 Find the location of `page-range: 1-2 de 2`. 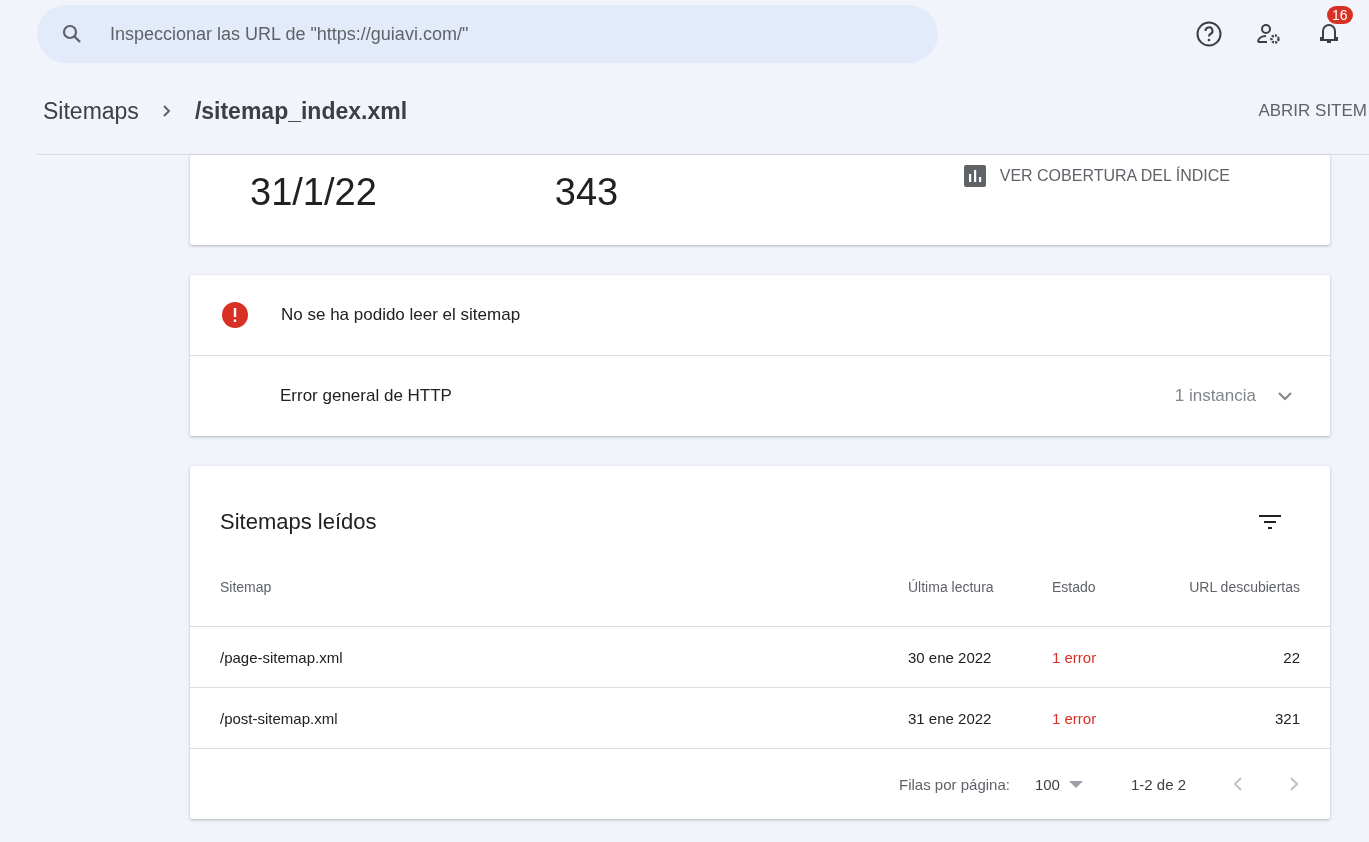

page-range: 1-2 de 2 is located at coordinates (1158, 784).